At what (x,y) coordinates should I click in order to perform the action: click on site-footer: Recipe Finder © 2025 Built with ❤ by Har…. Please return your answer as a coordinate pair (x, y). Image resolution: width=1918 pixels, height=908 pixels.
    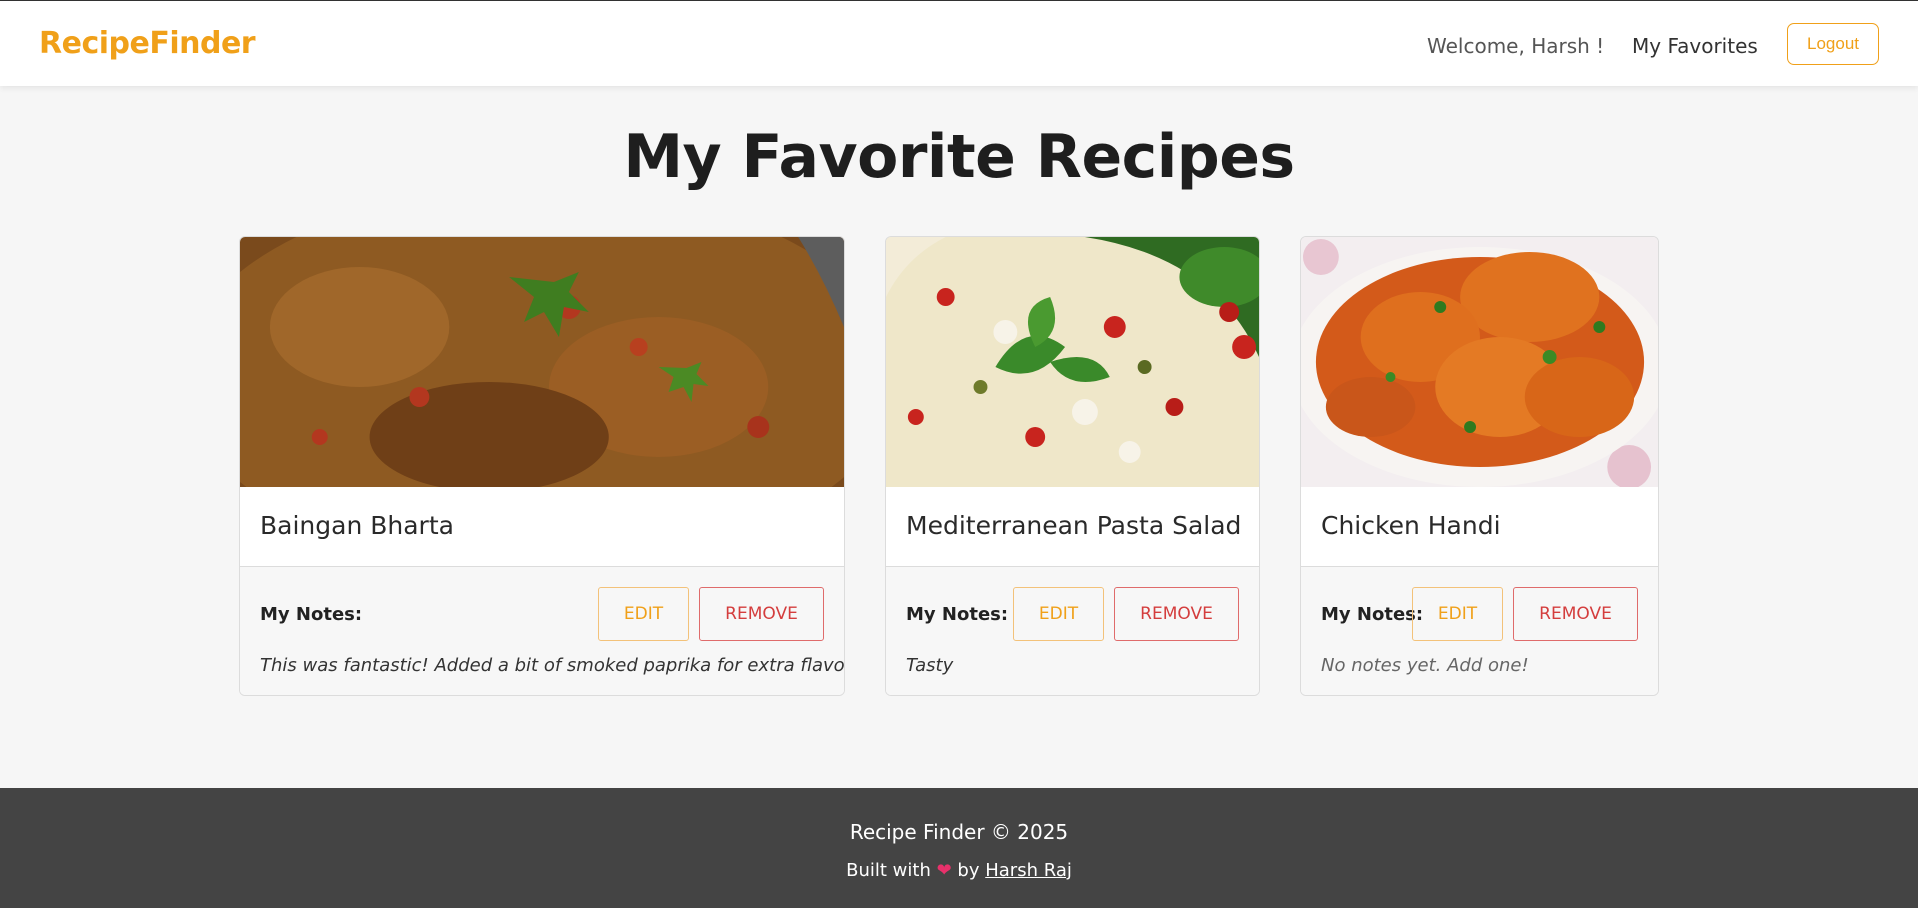
    Looking at the image, I should click on (959, 848).